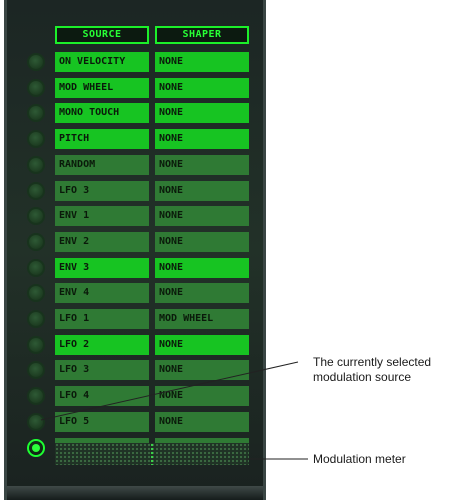 The width and height of the screenshot is (449, 500). I want to click on selected-source-callout: The currently selected modulation source, so click(372, 370).